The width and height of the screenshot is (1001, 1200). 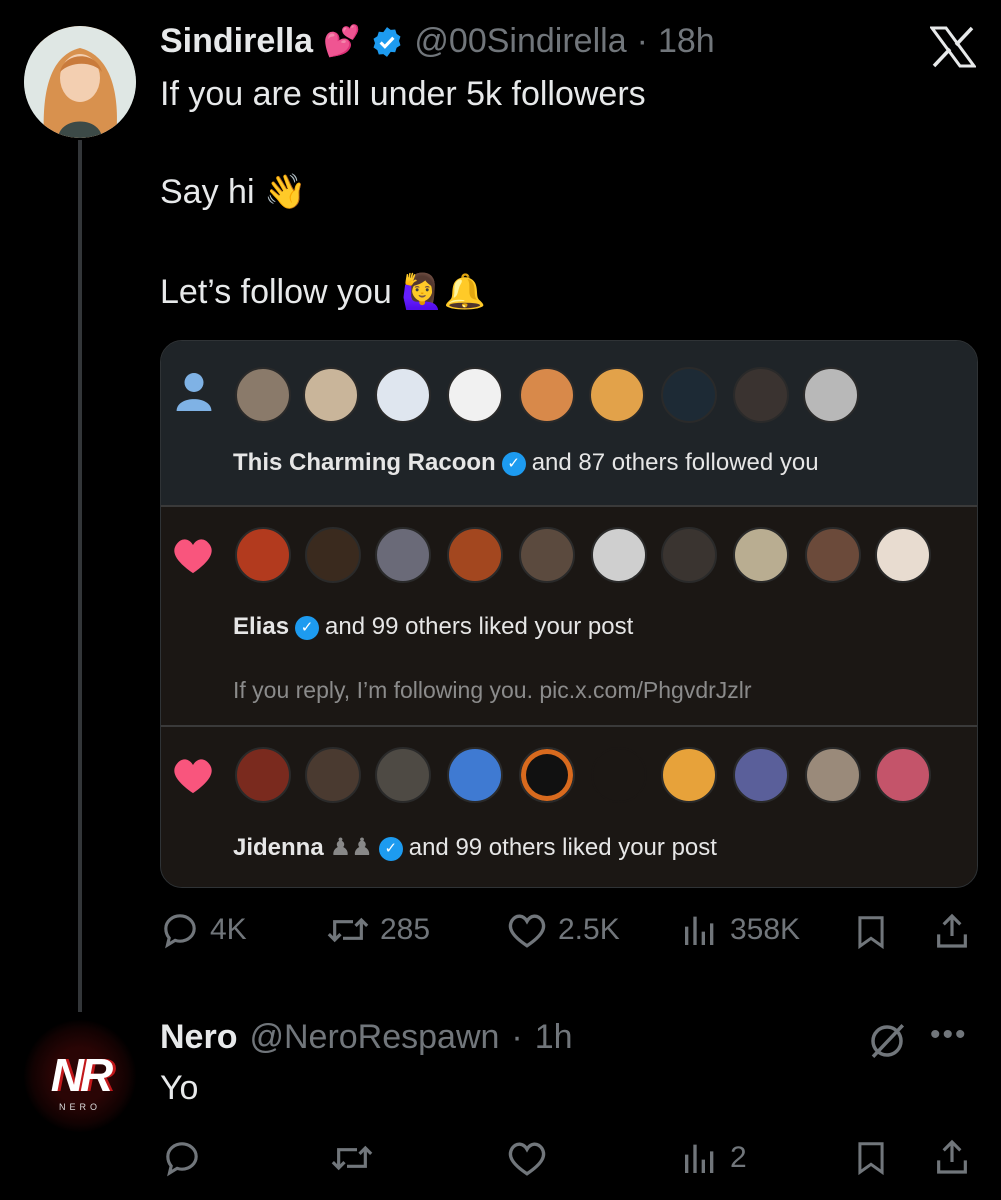 What do you see at coordinates (953, 47) in the screenshot?
I see `x-logo-icon` at bounding box center [953, 47].